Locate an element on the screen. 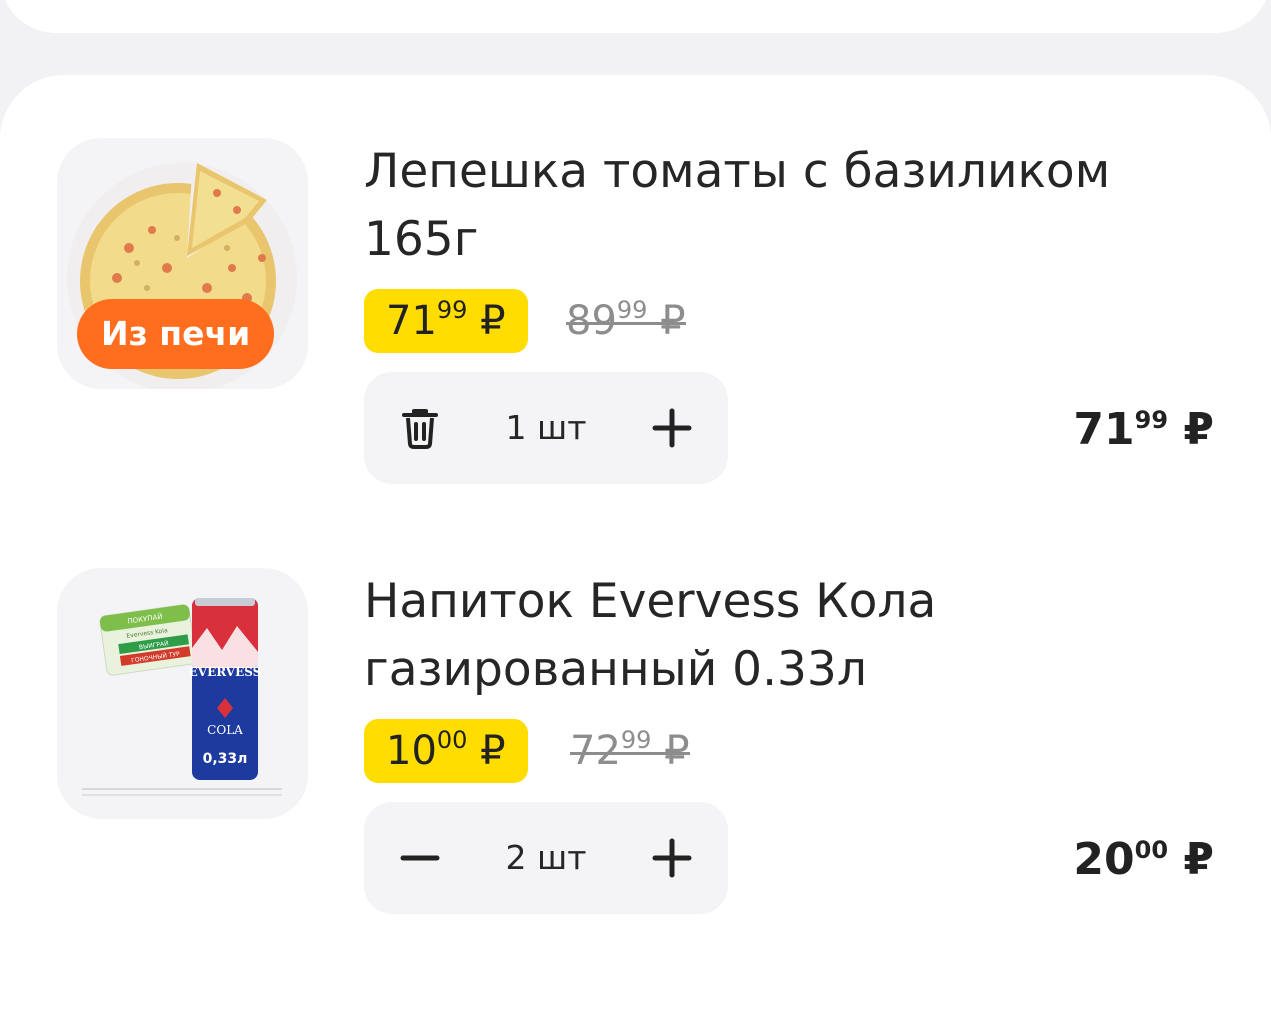 This screenshot has height=1035, width=1271. total-main: 71 is located at coordinates (1104, 429).